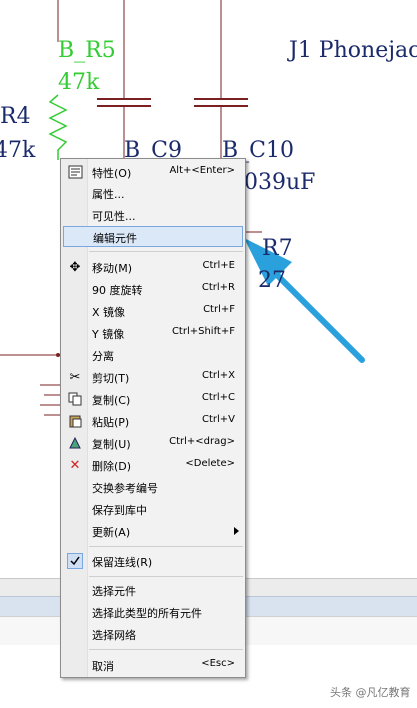 This screenshot has height=708, width=417. I want to click on menu-item-shortcut: Ctrl+C, so click(218, 397).